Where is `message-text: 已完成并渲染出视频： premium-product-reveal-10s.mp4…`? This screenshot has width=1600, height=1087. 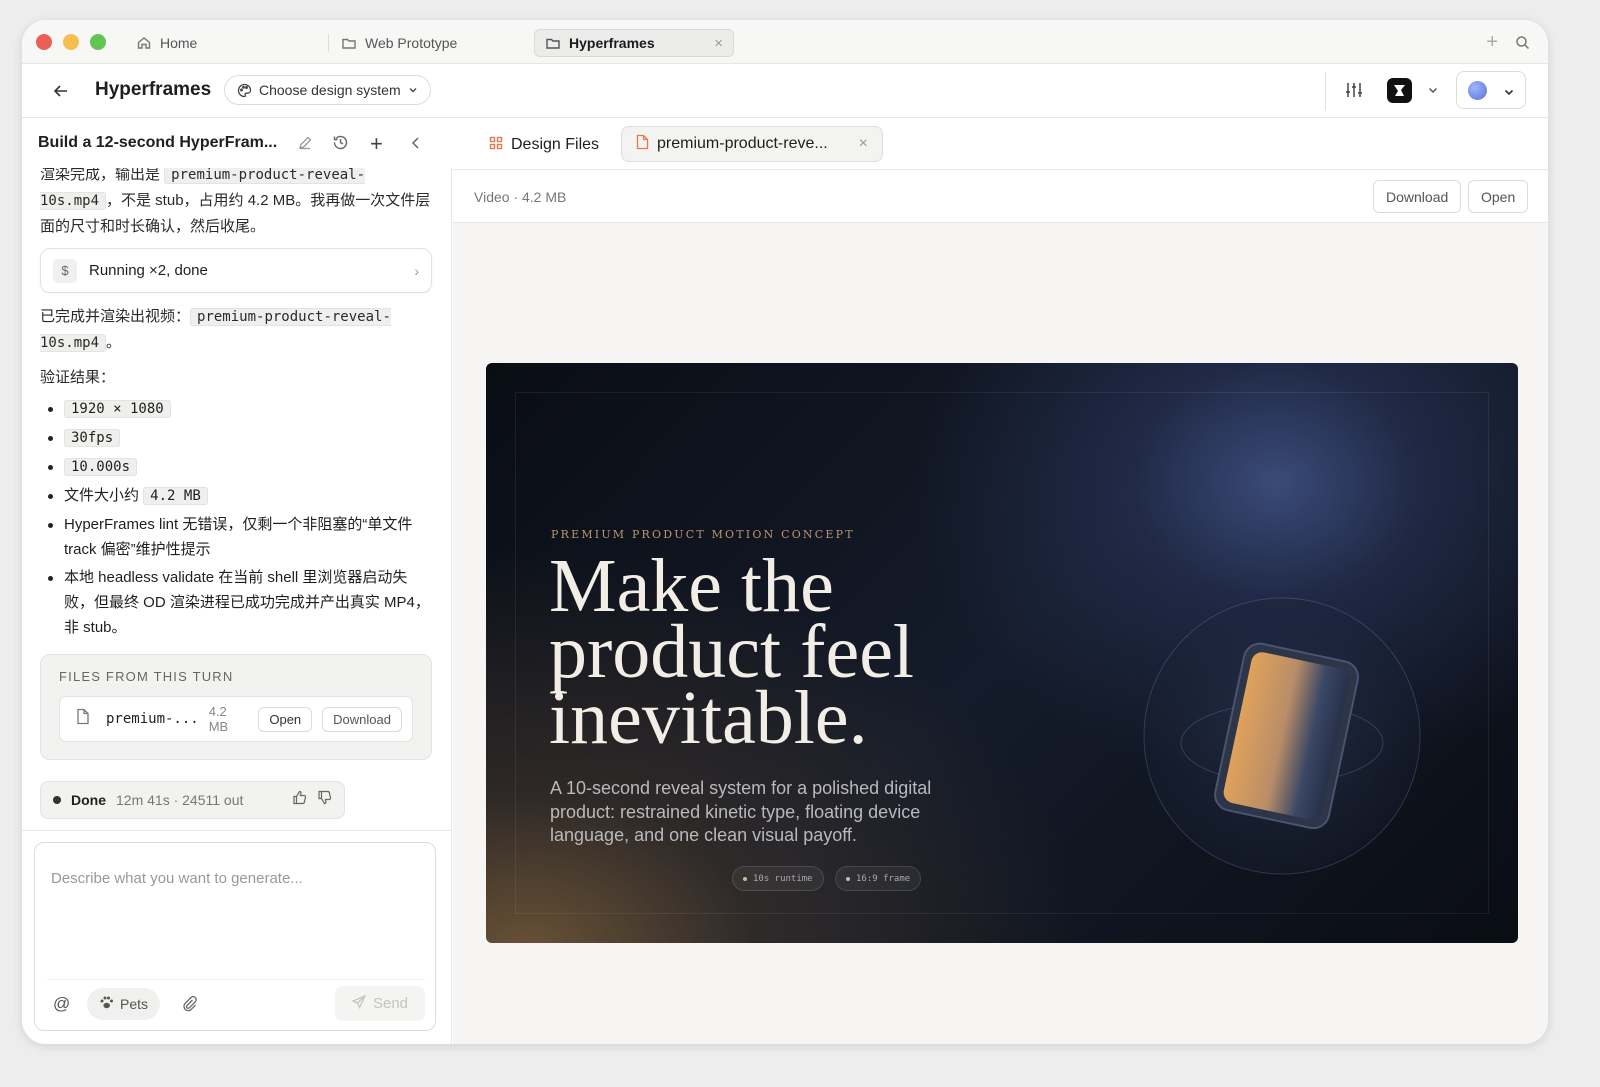 message-text: 已完成并渲染出视频： premium-product-reveal-10s.mp4… is located at coordinates (236, 330).